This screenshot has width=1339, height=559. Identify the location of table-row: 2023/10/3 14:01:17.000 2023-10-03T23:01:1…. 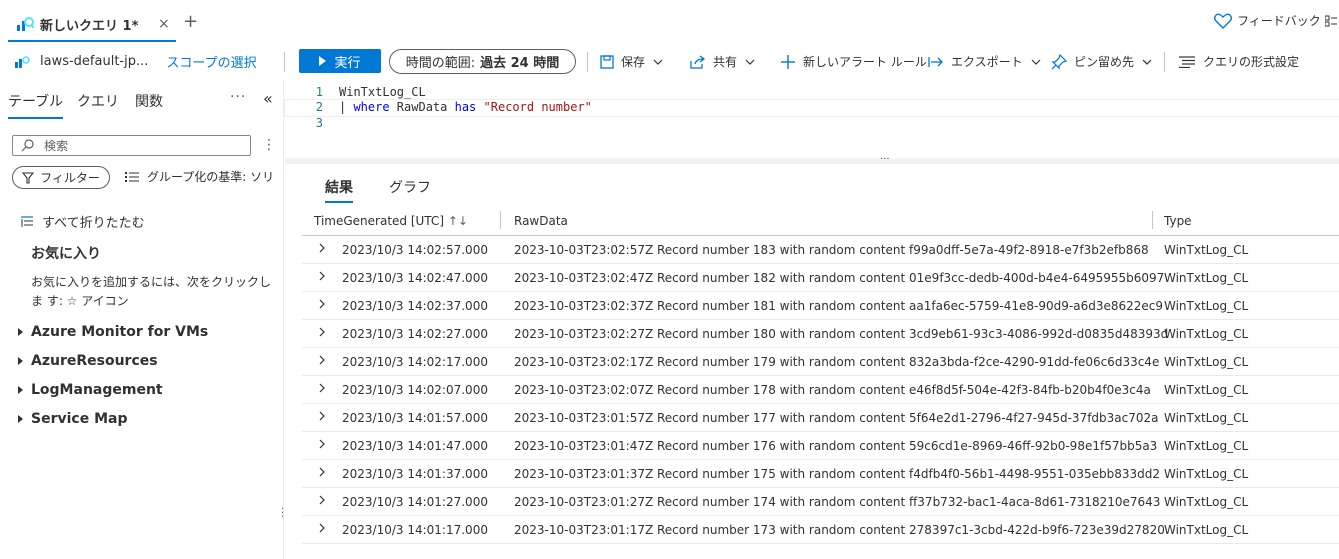
(820, 530).